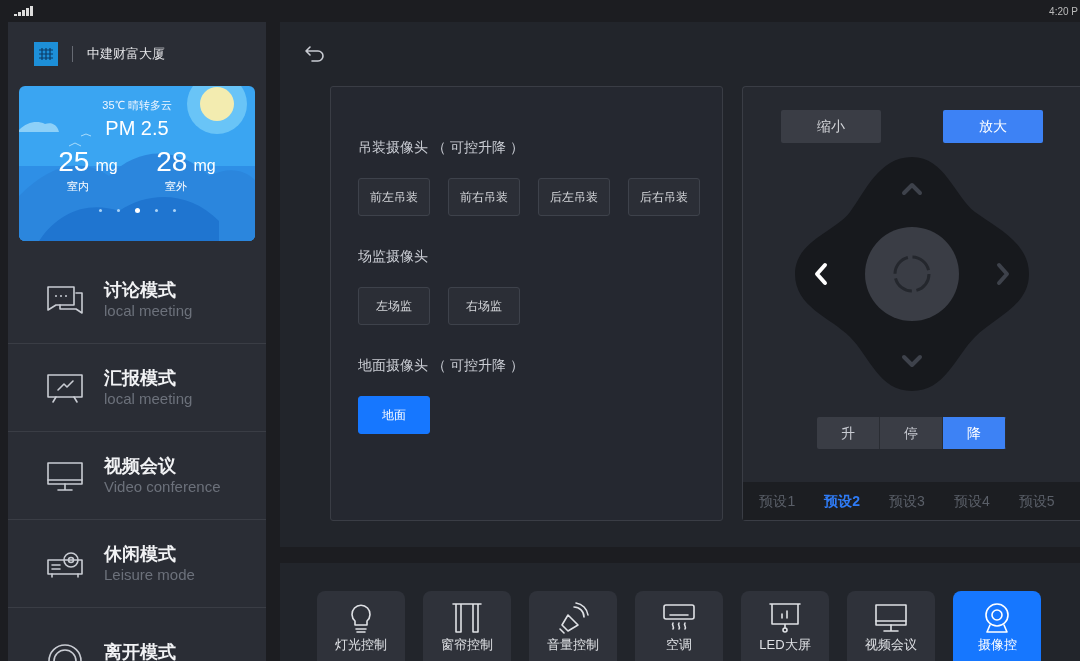 The image size is (1080, 661). What do you see at coordinates (912, 433) in the screenshot?
I see `lift-button: 停` at bounding box center [912, 433].